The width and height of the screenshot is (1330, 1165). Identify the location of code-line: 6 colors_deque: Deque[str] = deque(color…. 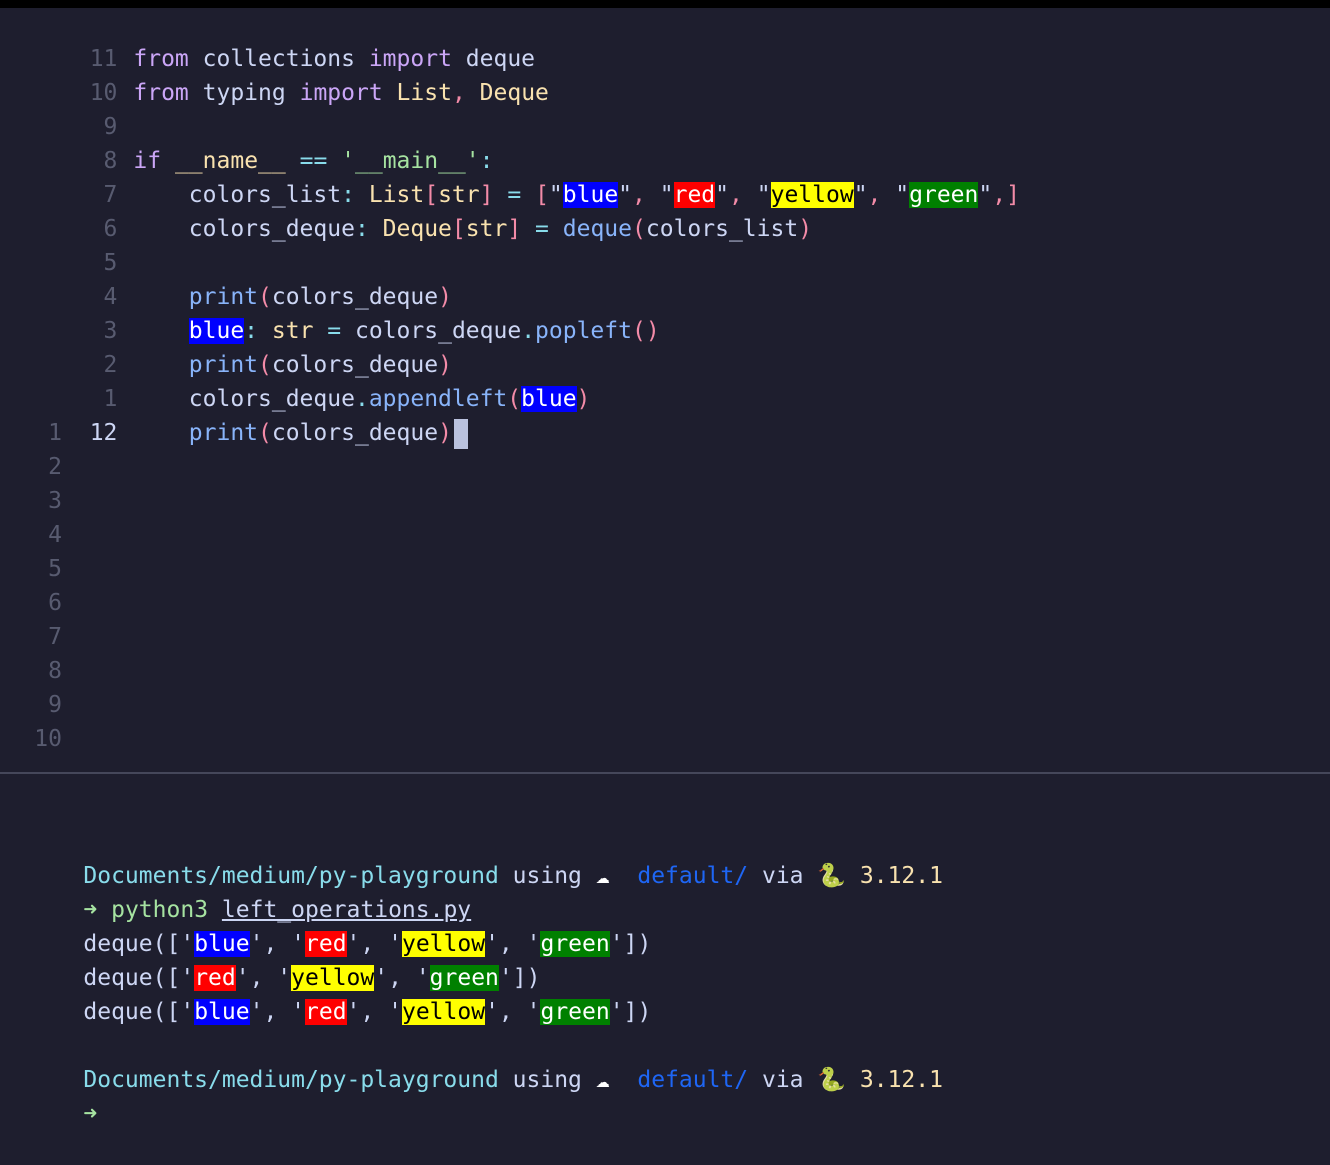
(406, 210).